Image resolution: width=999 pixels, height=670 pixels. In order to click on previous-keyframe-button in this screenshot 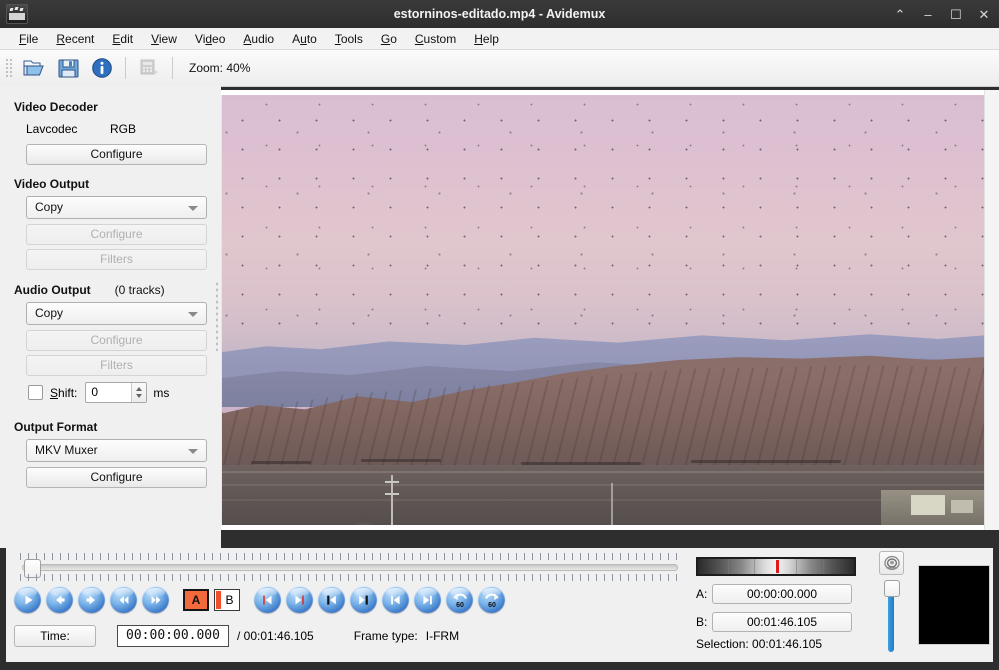, I will do `click(267, 599)`.